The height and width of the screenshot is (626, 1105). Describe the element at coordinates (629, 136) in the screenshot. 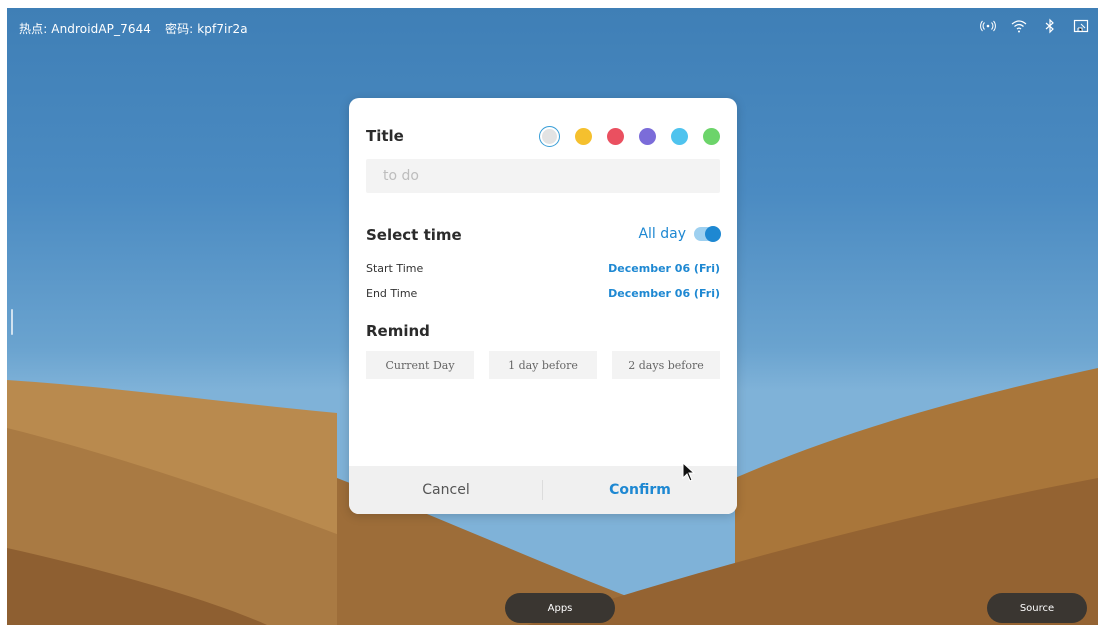

I see `color-picker` at that location.